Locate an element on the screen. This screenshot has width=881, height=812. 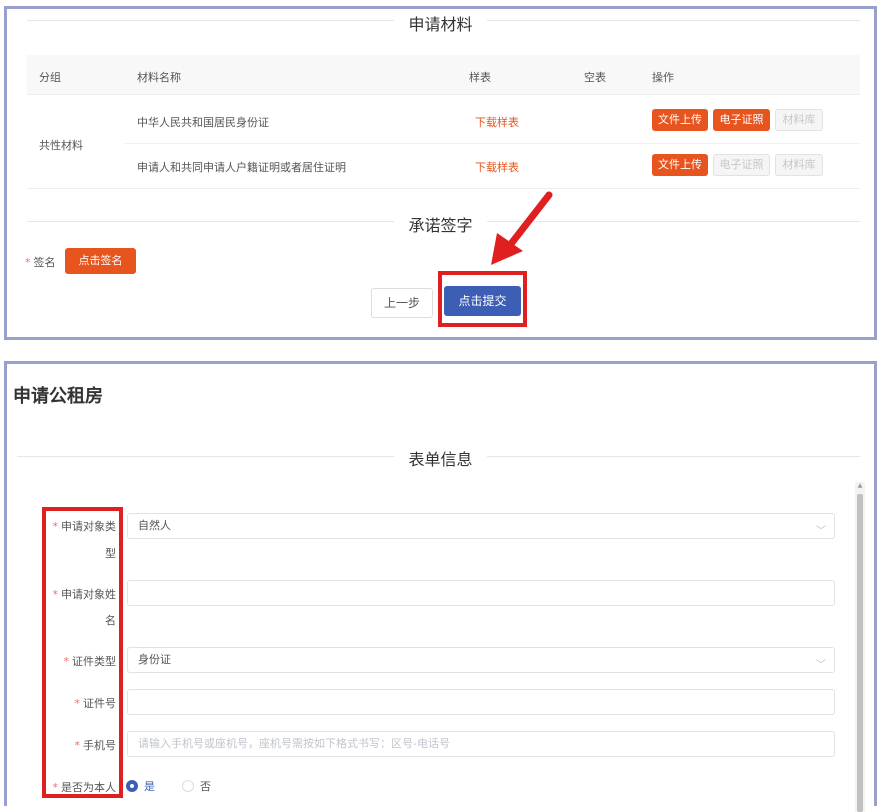
radio-no: 否 is located at coordinates (196, 786).